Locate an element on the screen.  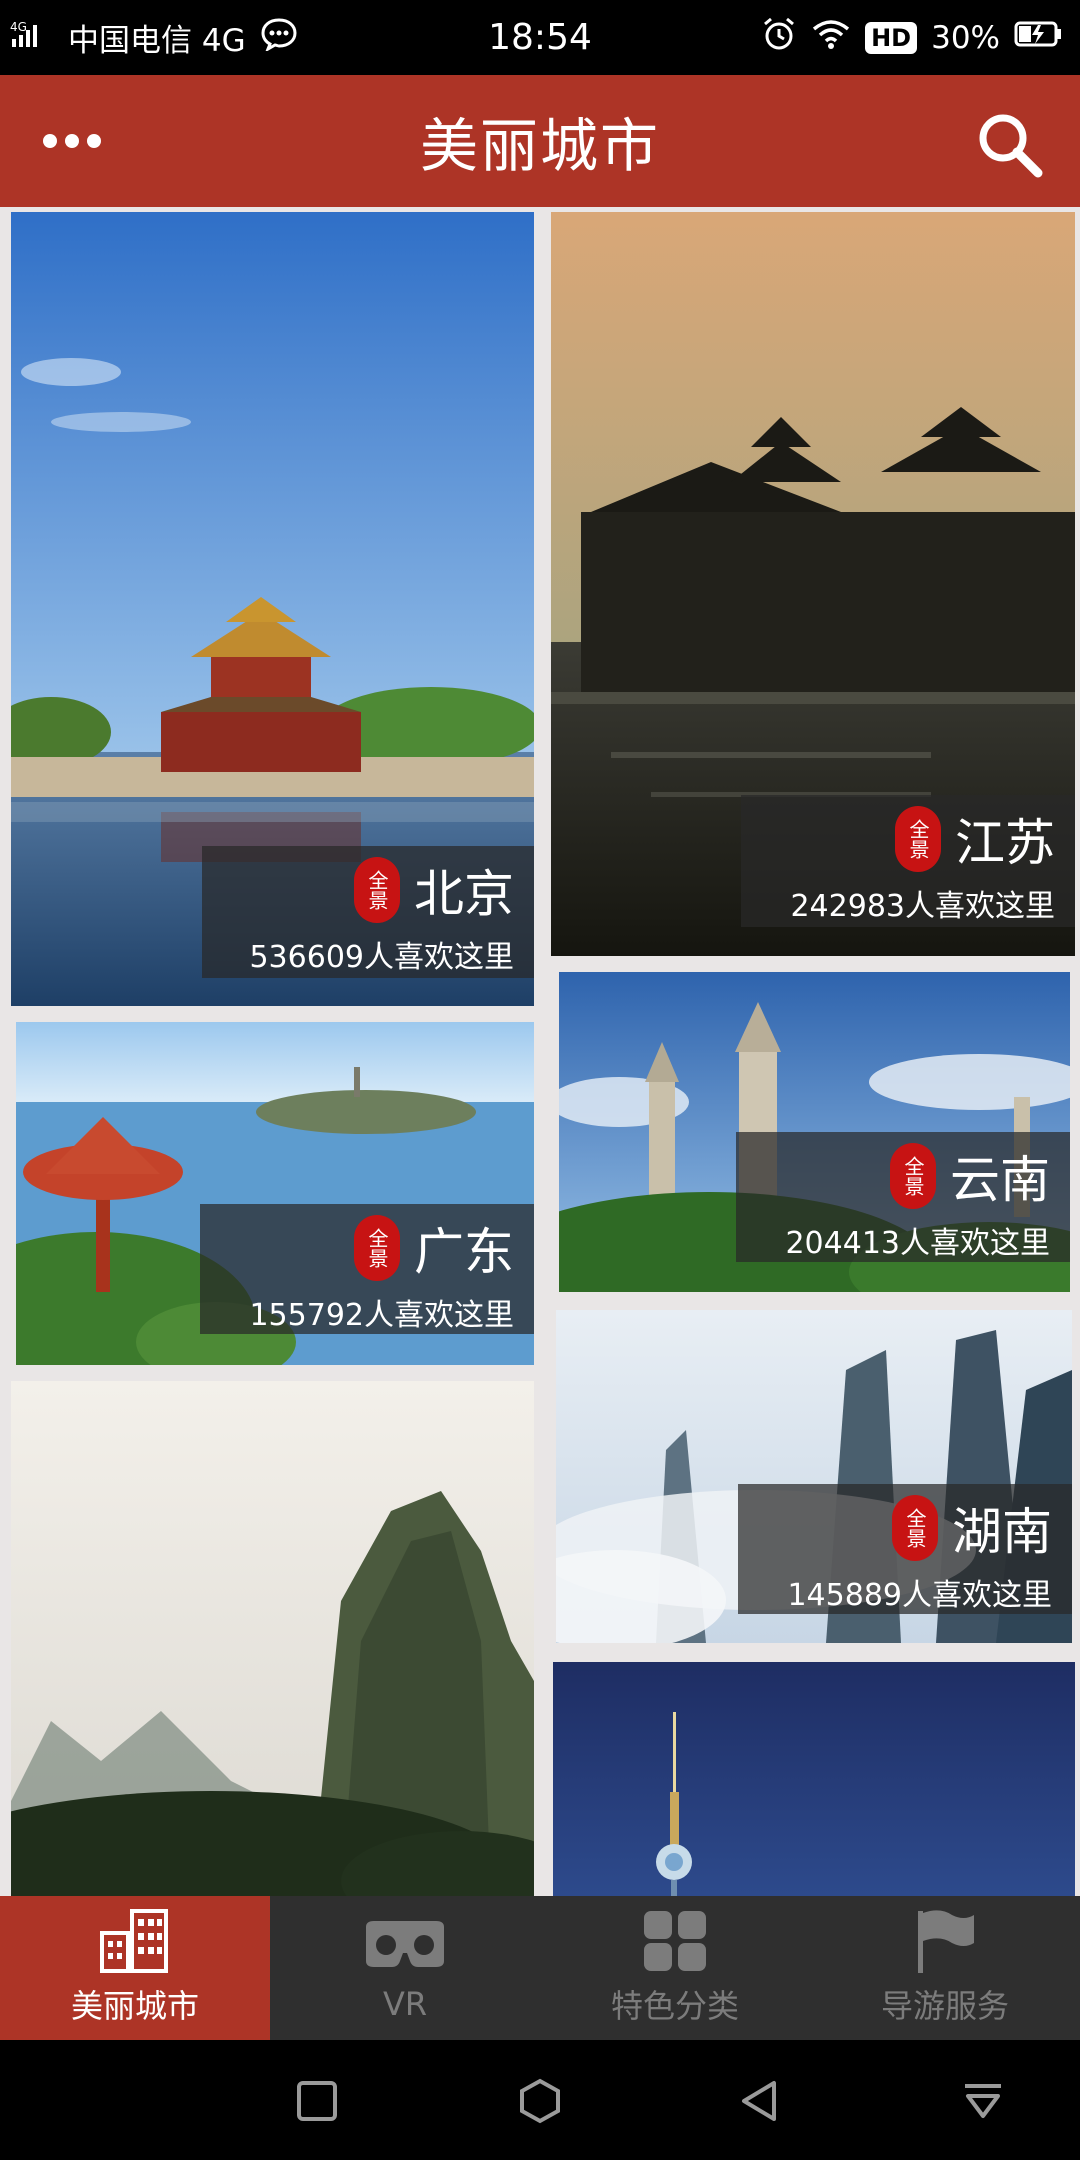
city-card-guangdong: 全景 广东 155792人喜欢这里 is located at coordinates (275, 1193).